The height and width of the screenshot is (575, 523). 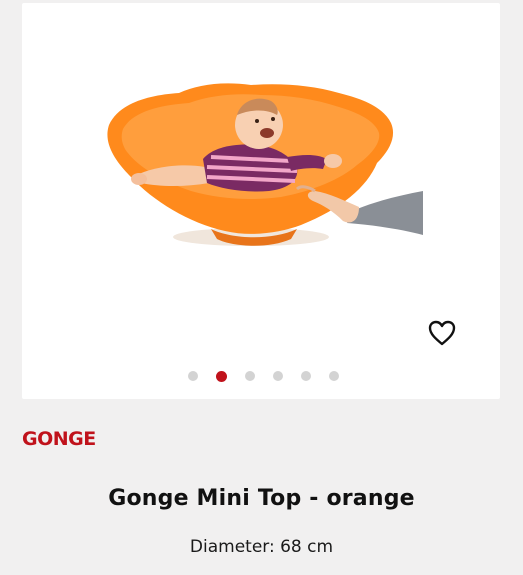 I want to click on brand-link: GONGE, so click(x=59, y=439).